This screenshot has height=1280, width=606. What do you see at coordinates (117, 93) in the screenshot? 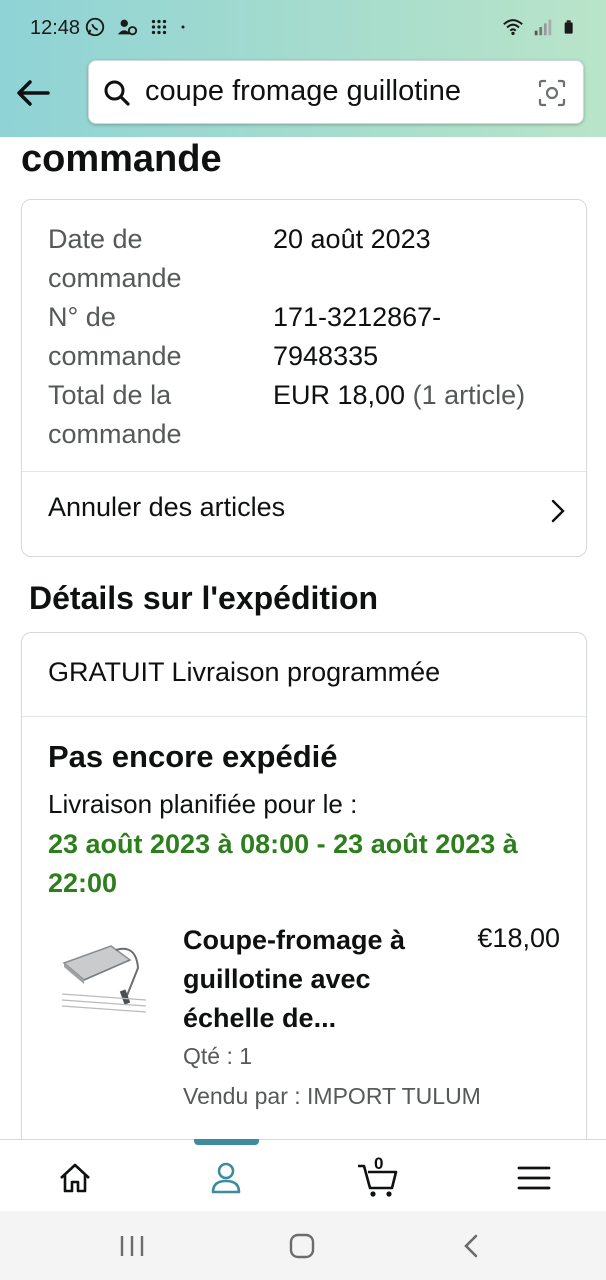
I see `search-icon` at bounding box center [117, 93].